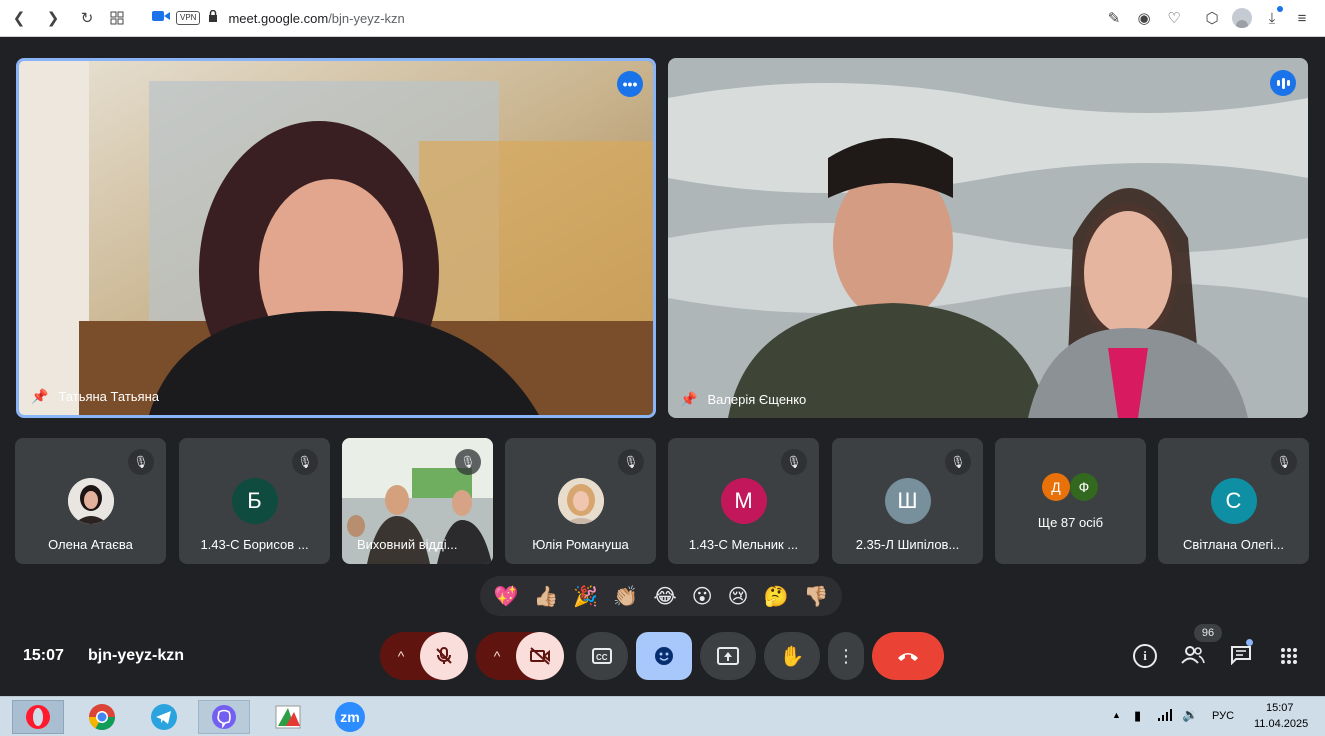 The width and height of the screenshot is (1325, 736). I want to click on language-indicator: РУС, so click(1223, 716).